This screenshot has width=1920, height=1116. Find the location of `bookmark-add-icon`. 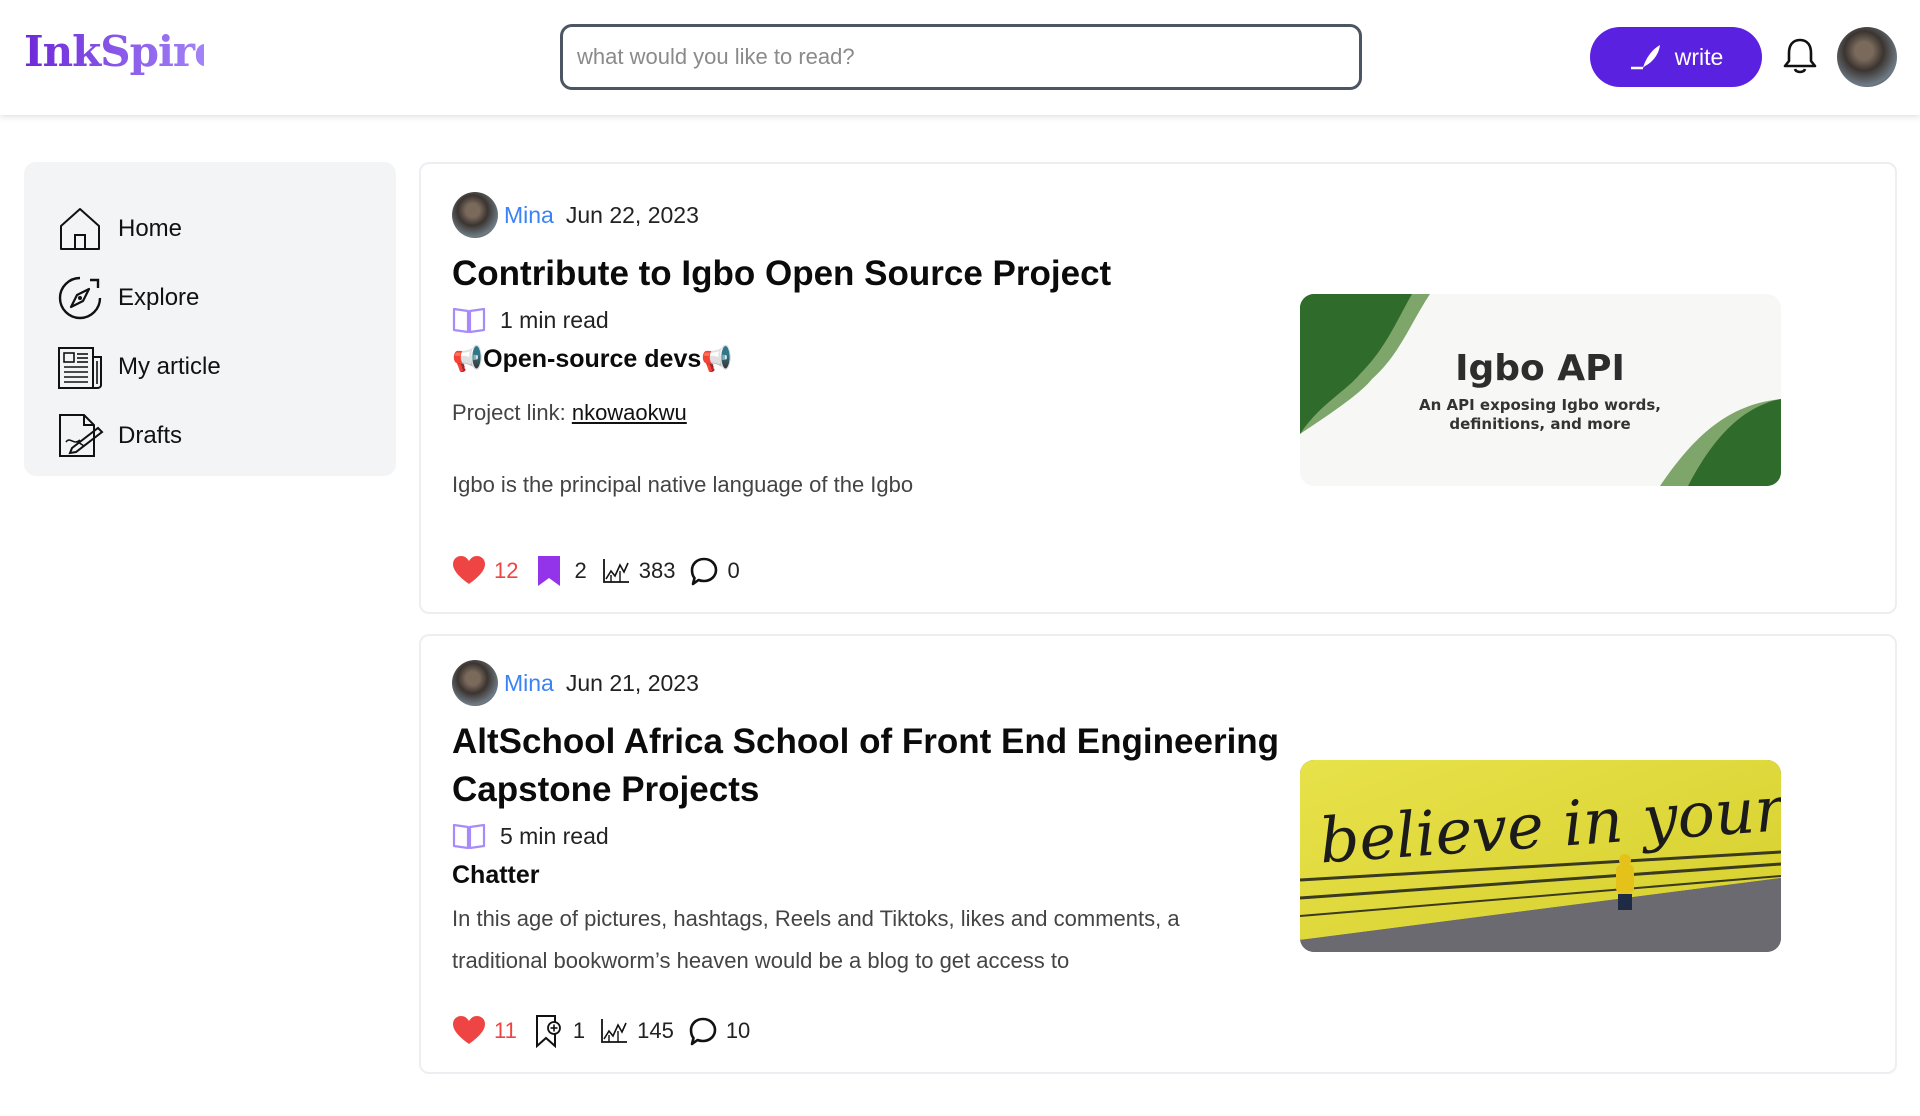

bookmark-add-icon is located at coordinates (548, 1031).